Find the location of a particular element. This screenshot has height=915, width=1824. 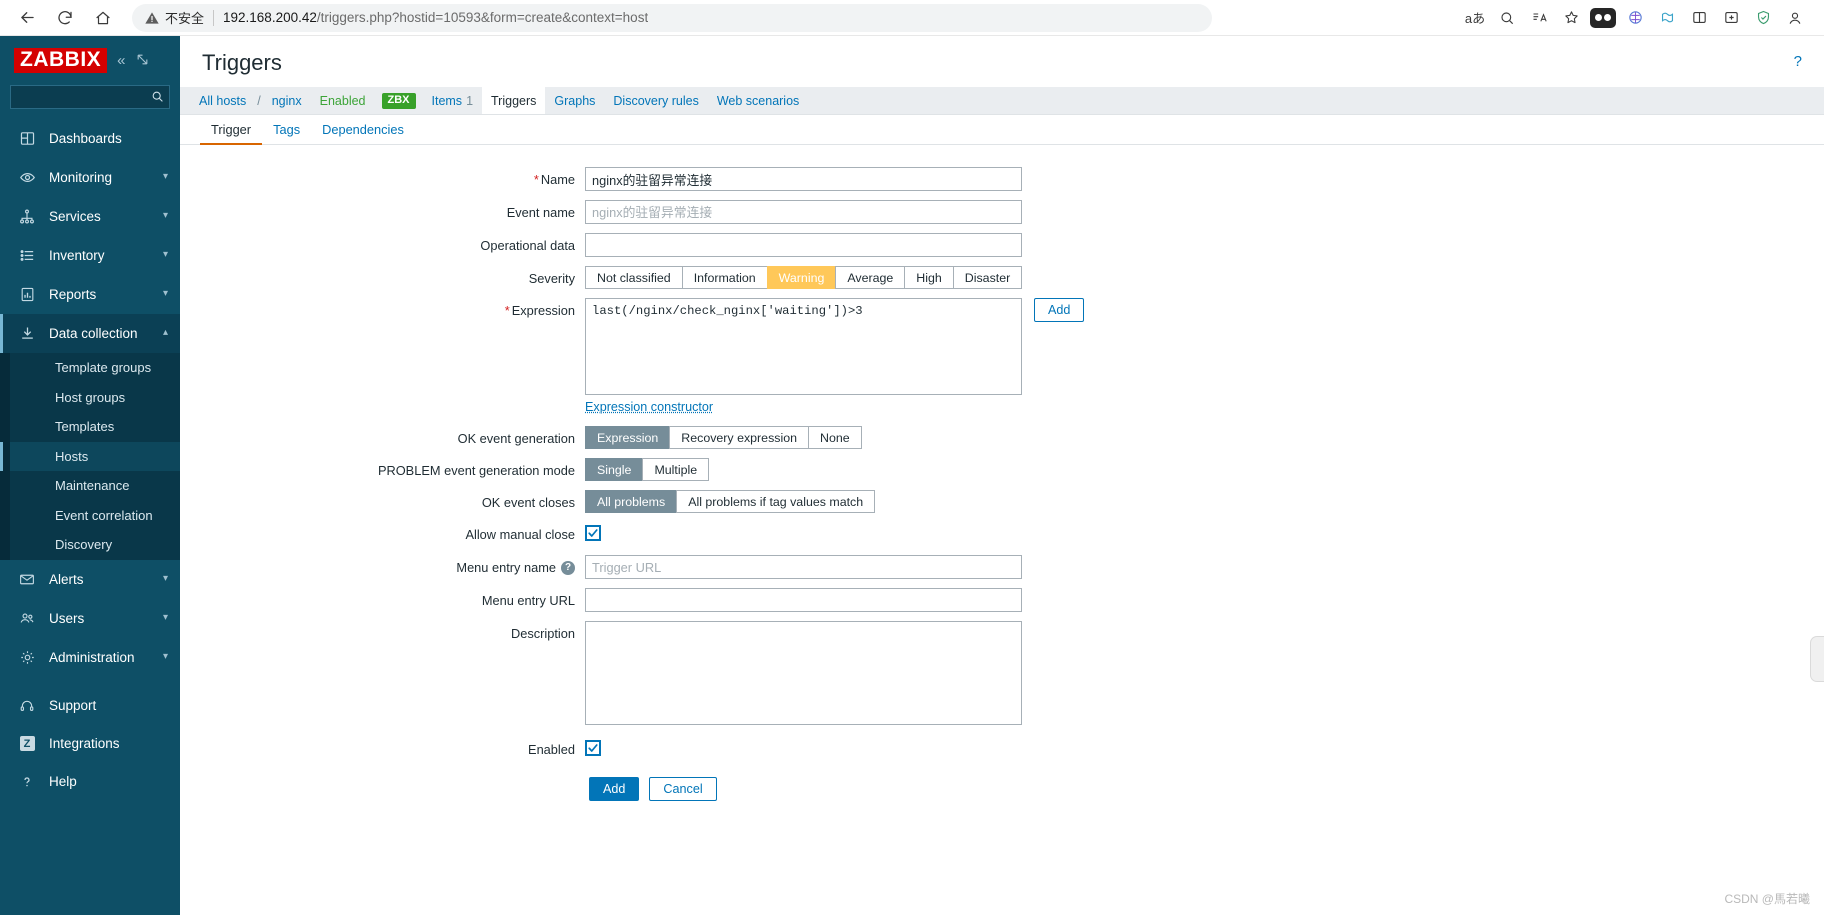

expression-textarea is located at coordinates (803, 346).